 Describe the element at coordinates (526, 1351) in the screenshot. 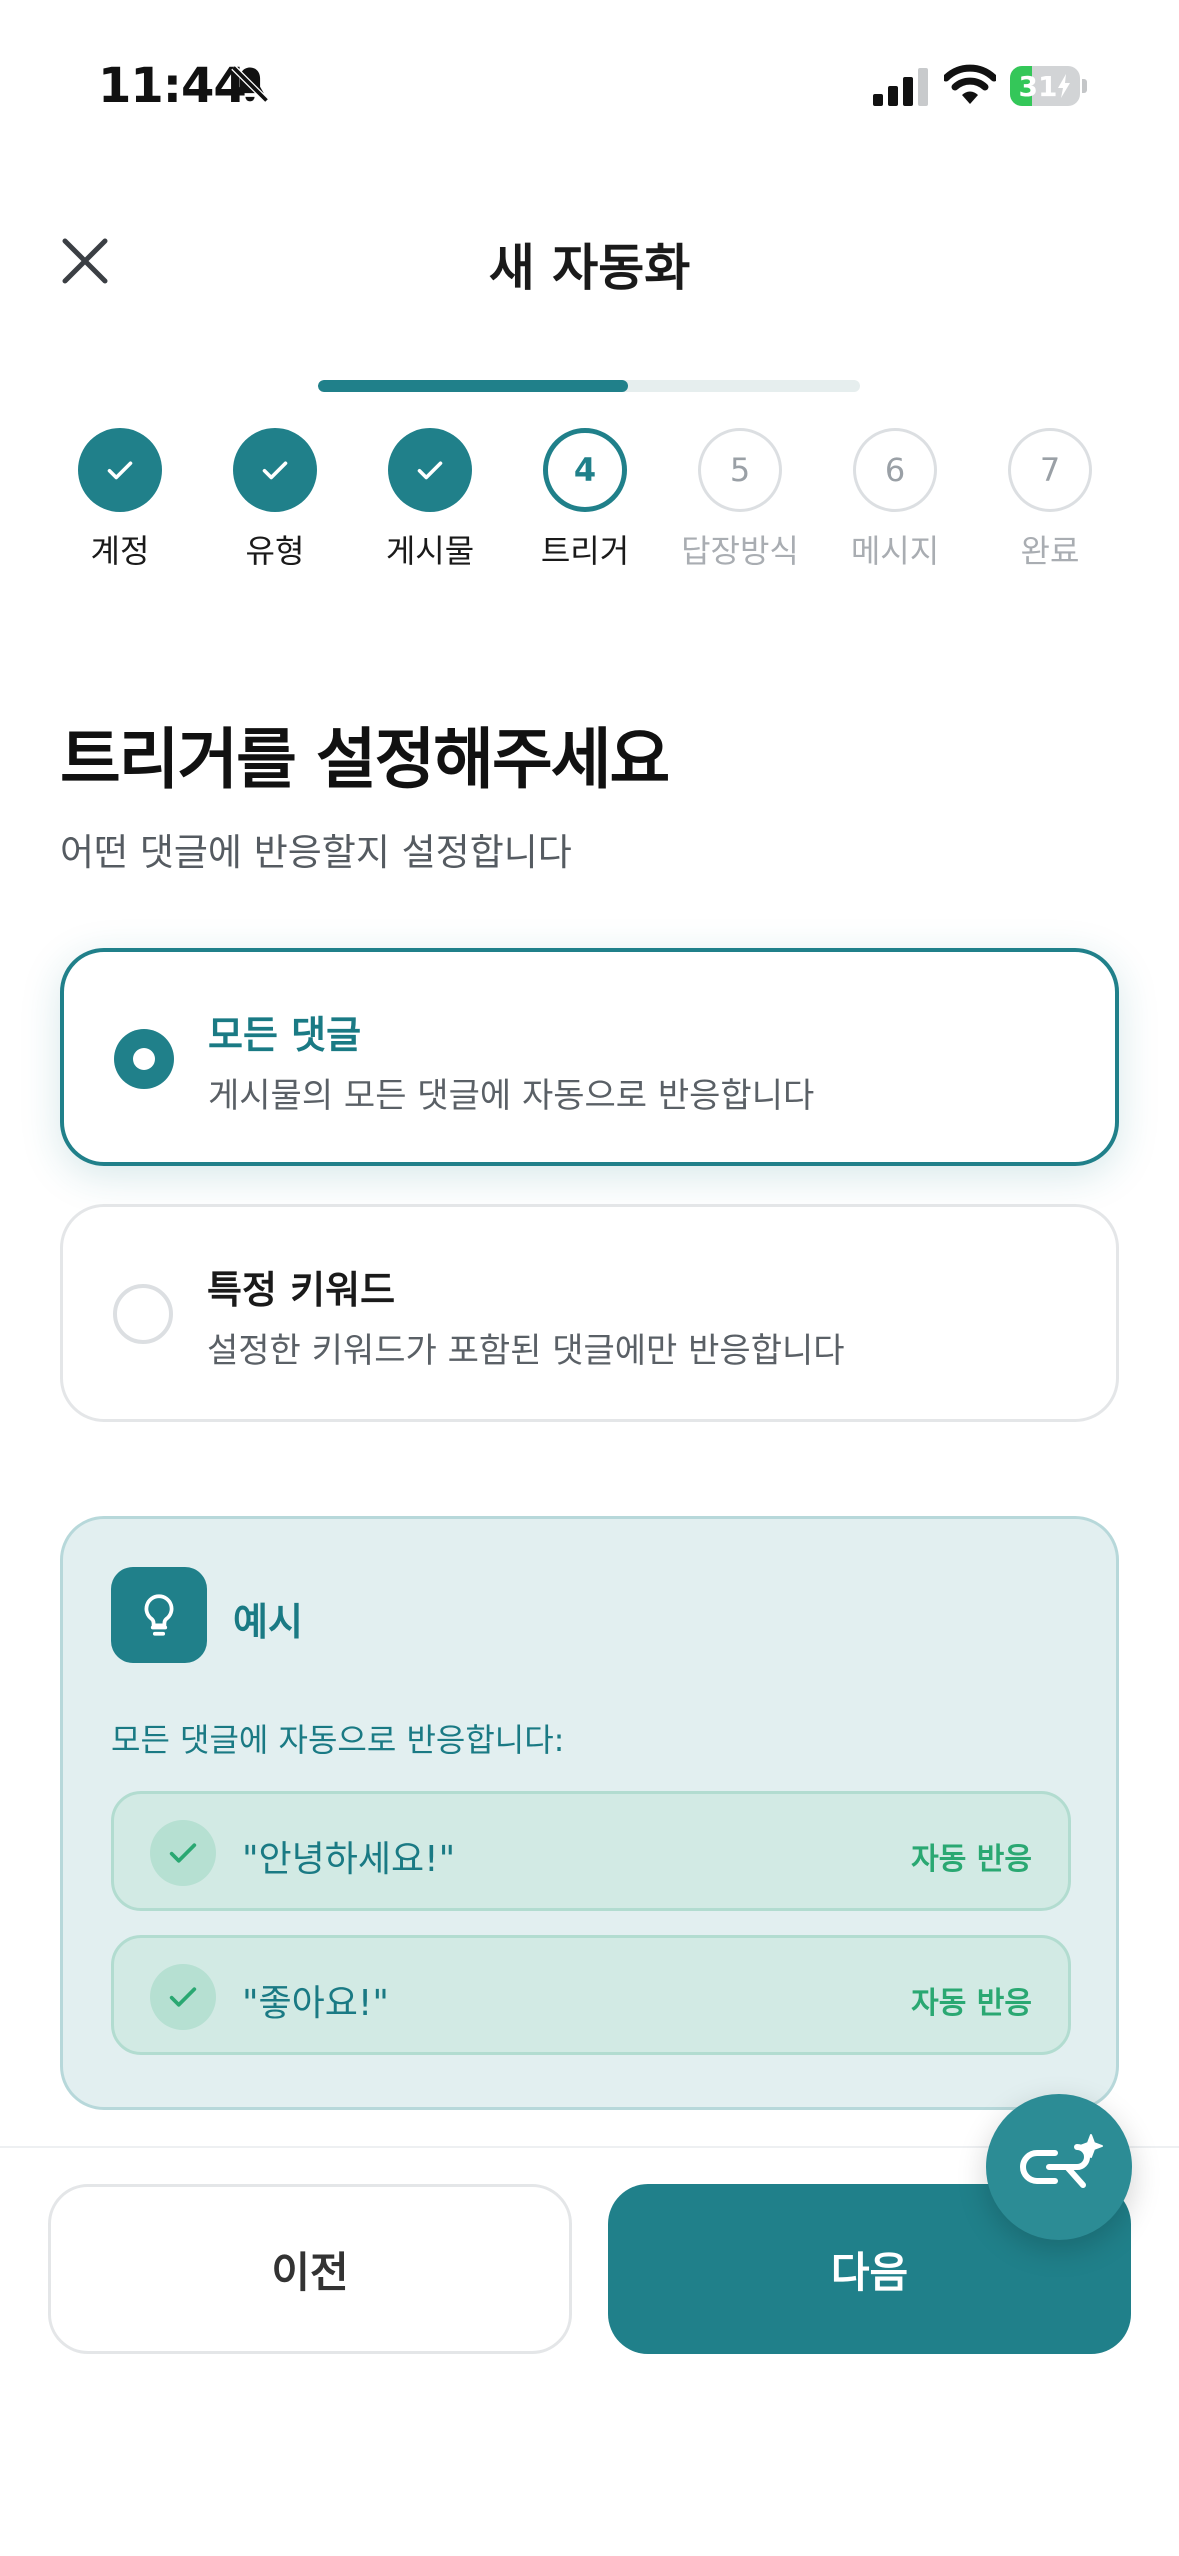

I see `option-description: 설정한 키워드가 포함된 댓글에만 반응합니다` at that location.